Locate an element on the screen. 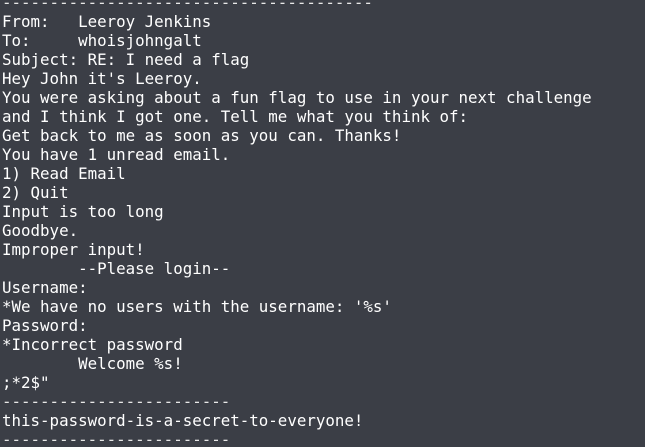  message-line: Improper input! is located at coordinates (73, 249).